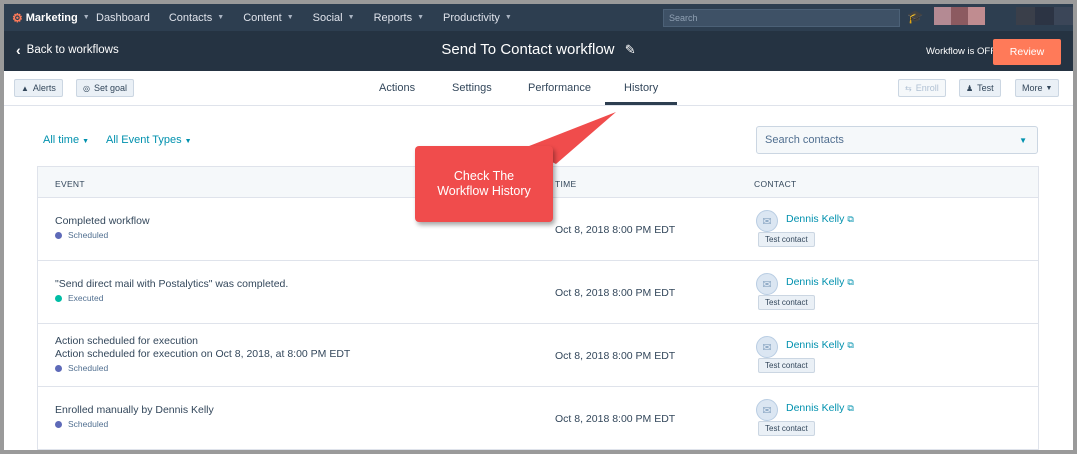 This screenshot has width=1077, height=454. Describe the element at coordinates (484, 191) in the screenshot. I see `callout-line: Workflow History` at that location.